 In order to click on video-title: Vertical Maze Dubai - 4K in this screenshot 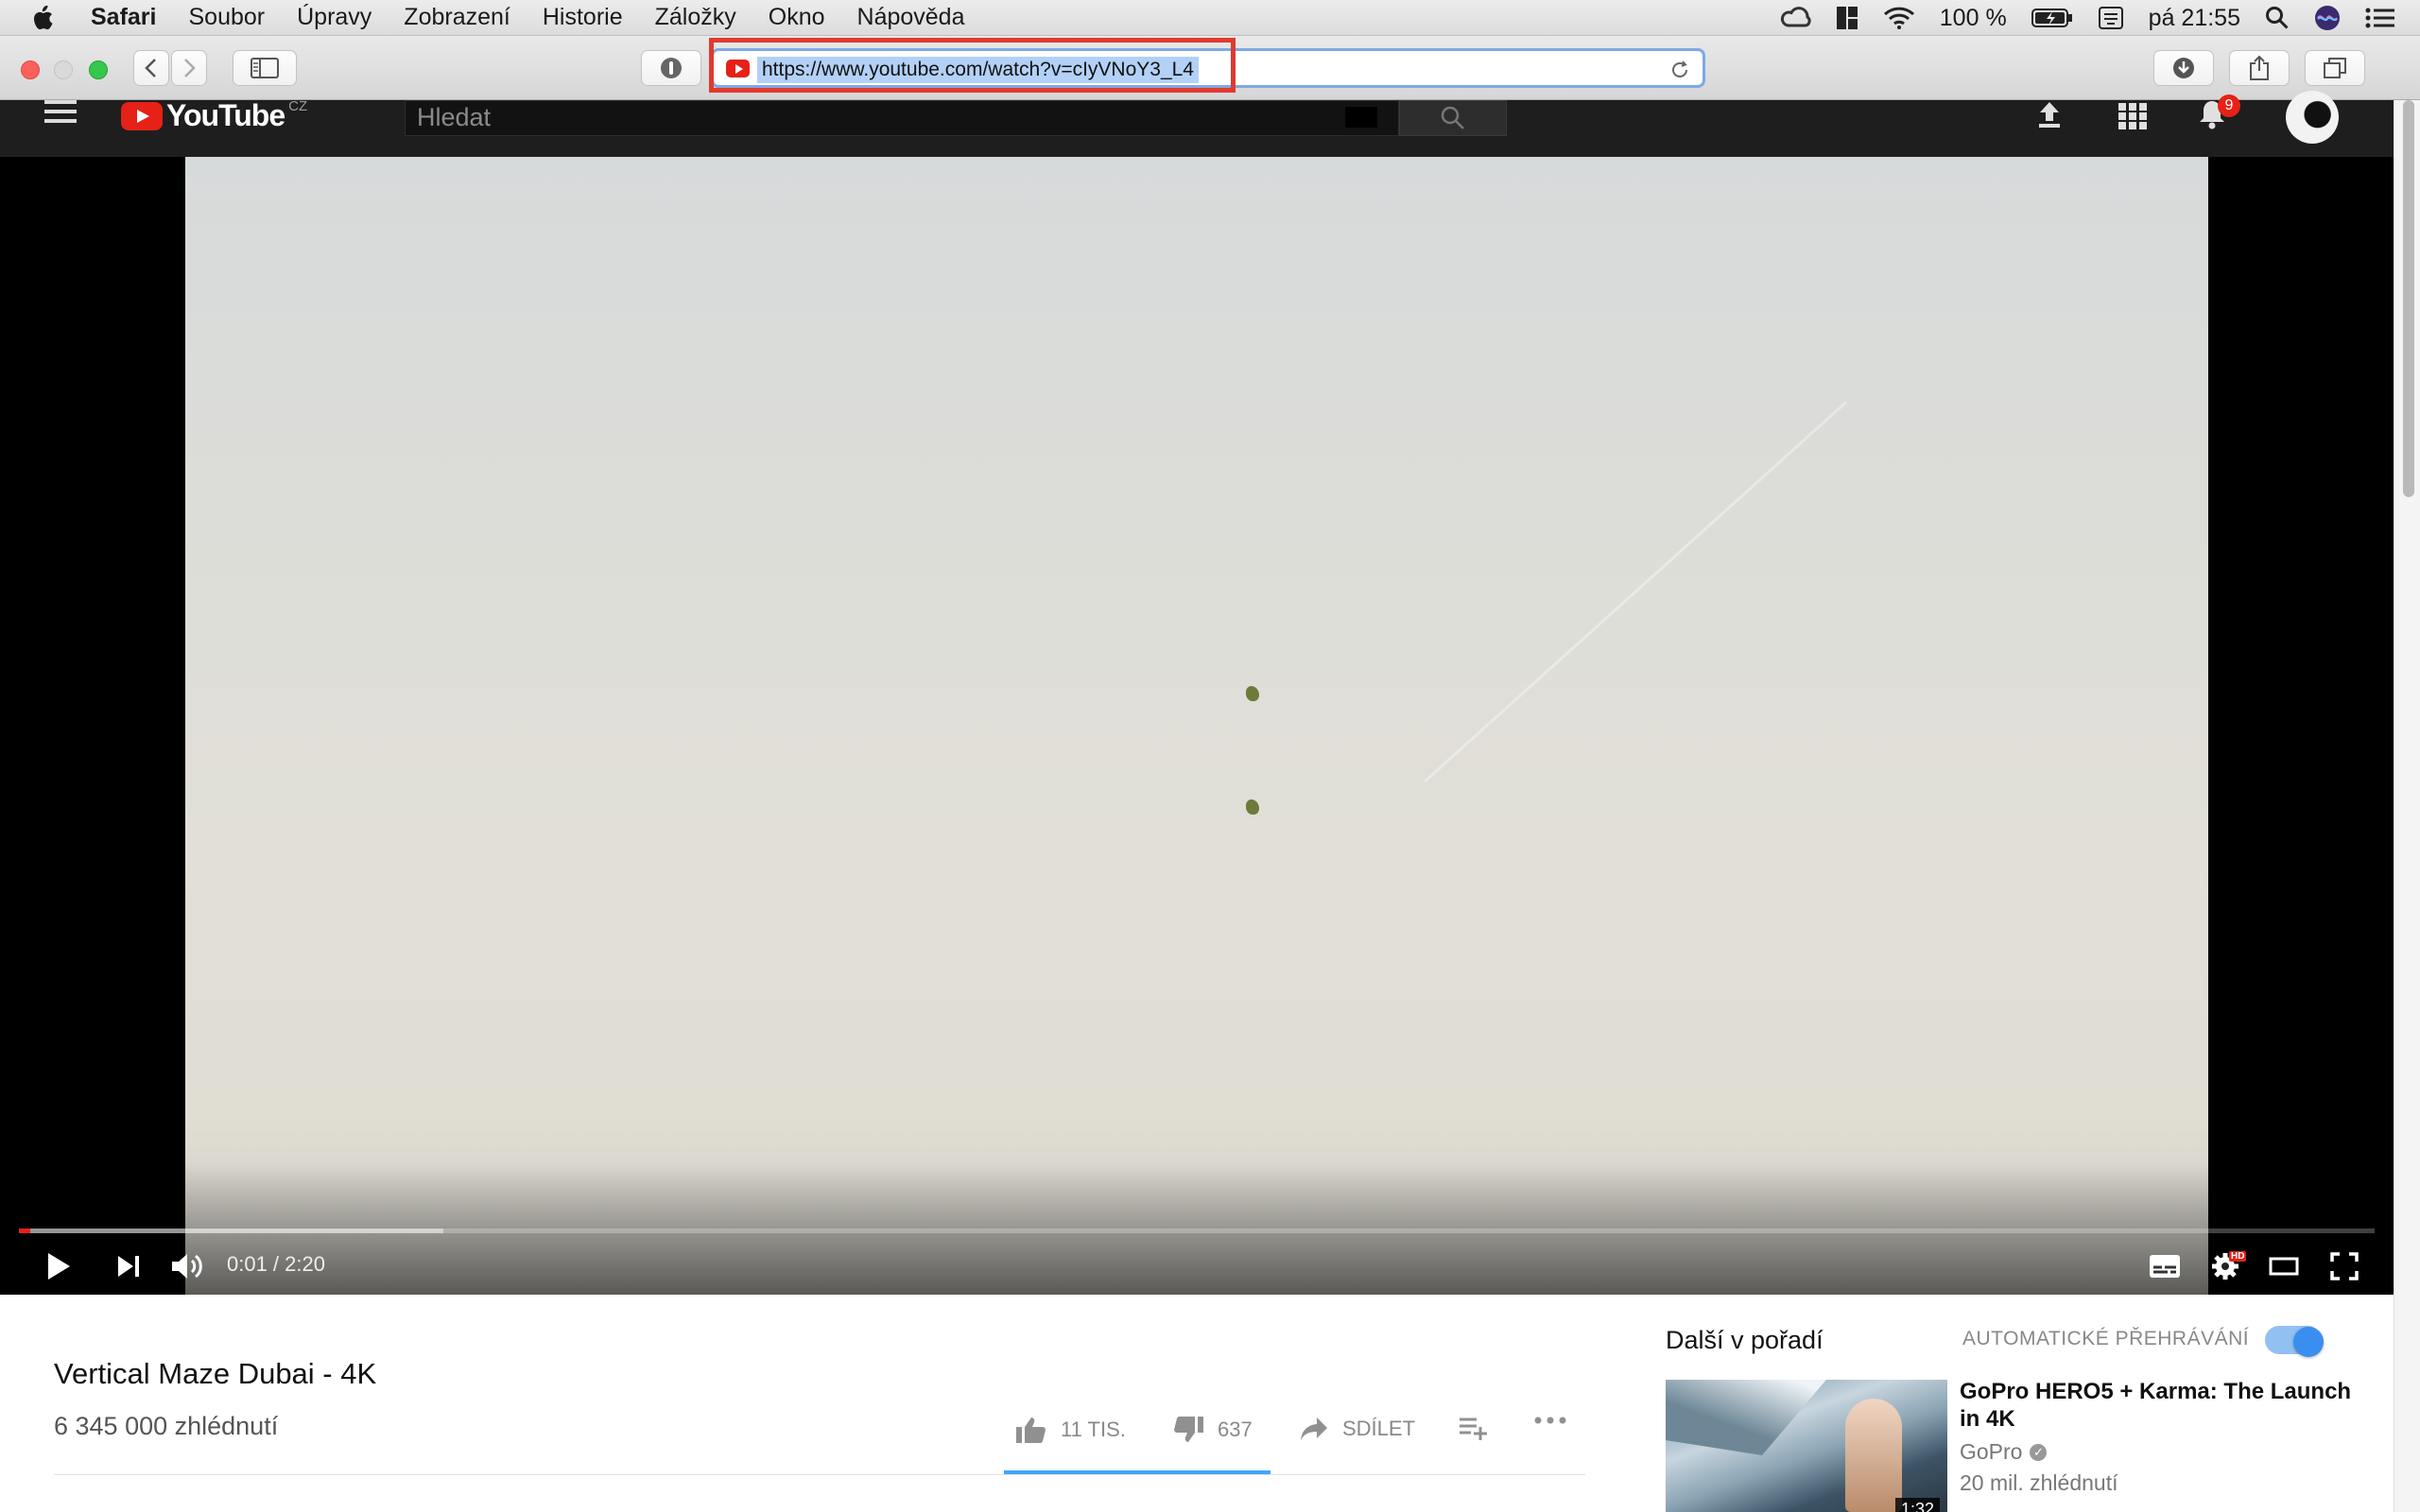, I will do `click(215, 1373)`.